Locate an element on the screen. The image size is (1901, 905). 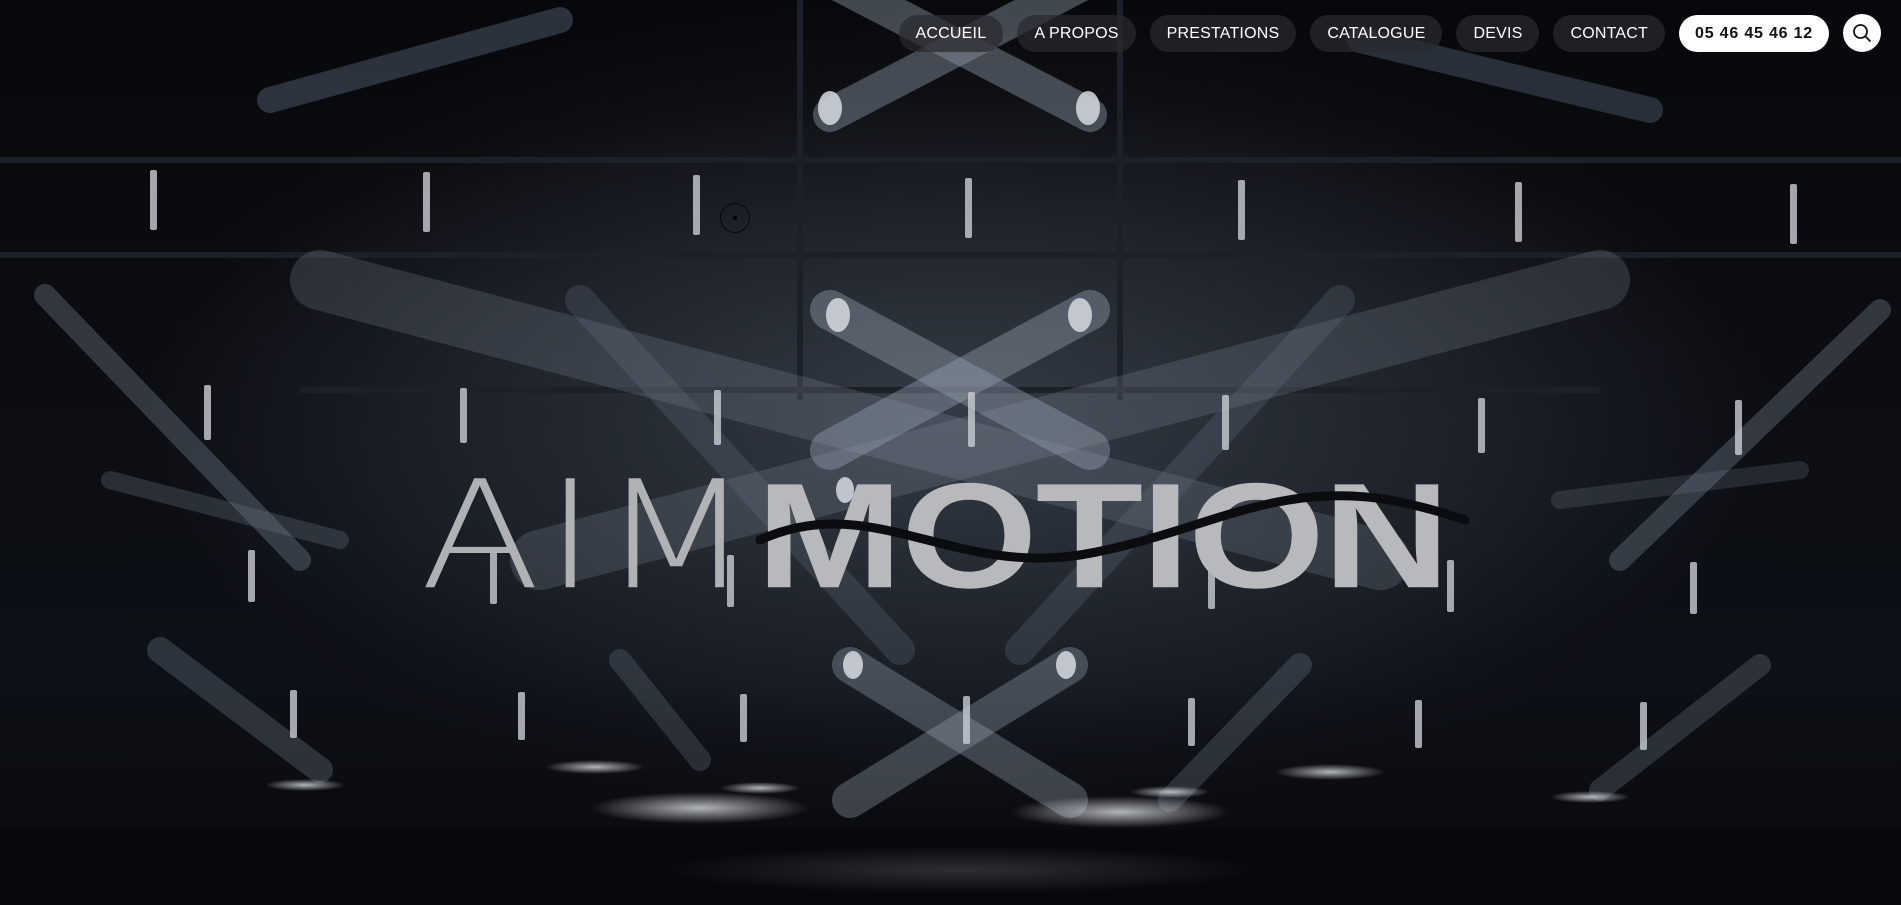
phone-button: 05 46 45 46 12 is located at coordinates (1754, 33).